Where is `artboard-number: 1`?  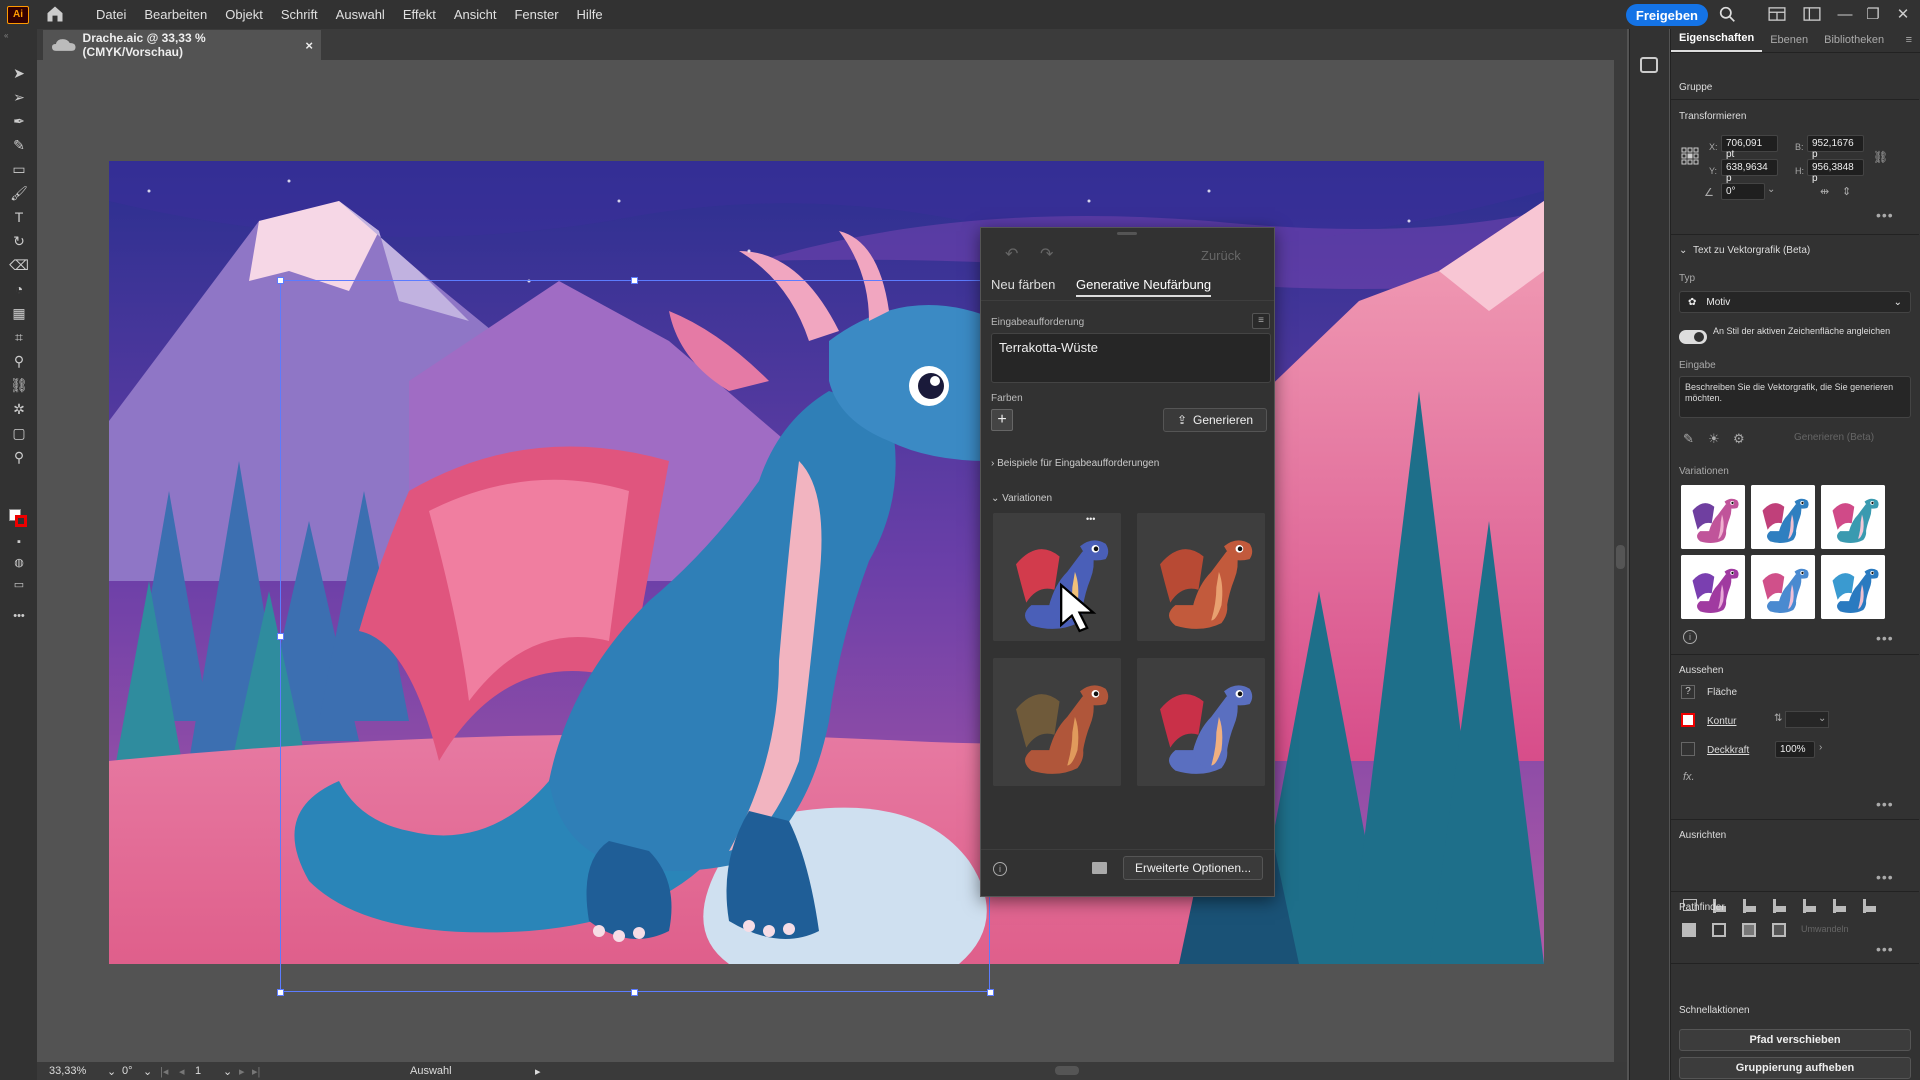 artboard-number: 1 is located at coordinates (198, 1071).